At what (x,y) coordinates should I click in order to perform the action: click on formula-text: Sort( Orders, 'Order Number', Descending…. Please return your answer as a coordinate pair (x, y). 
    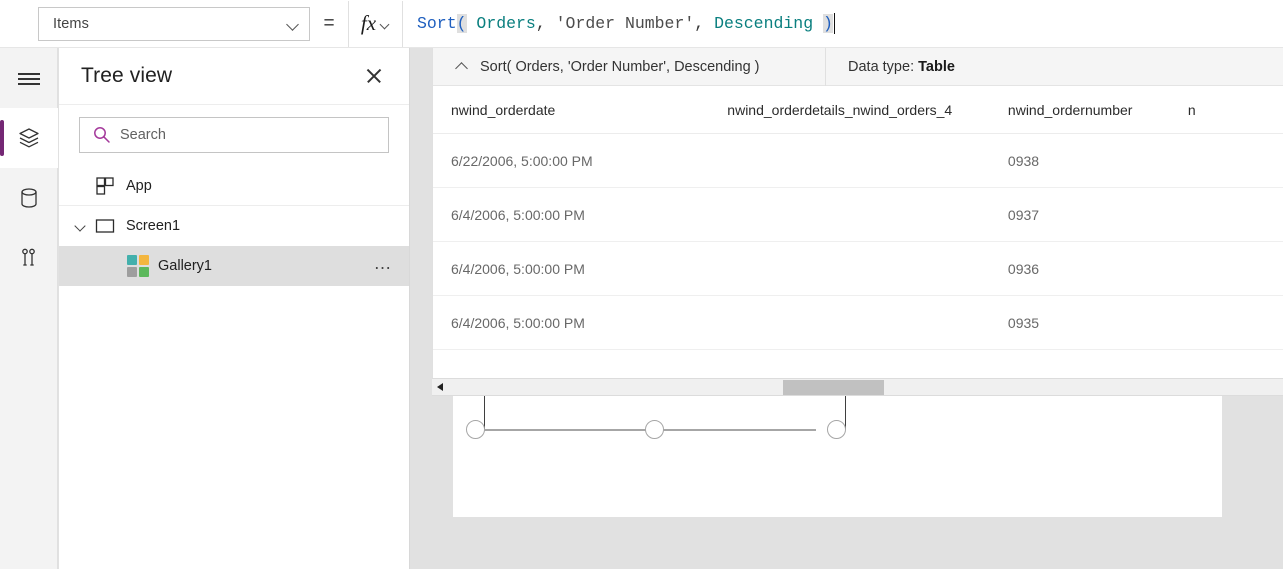
    Looking at the image, I should click on (625, 23).